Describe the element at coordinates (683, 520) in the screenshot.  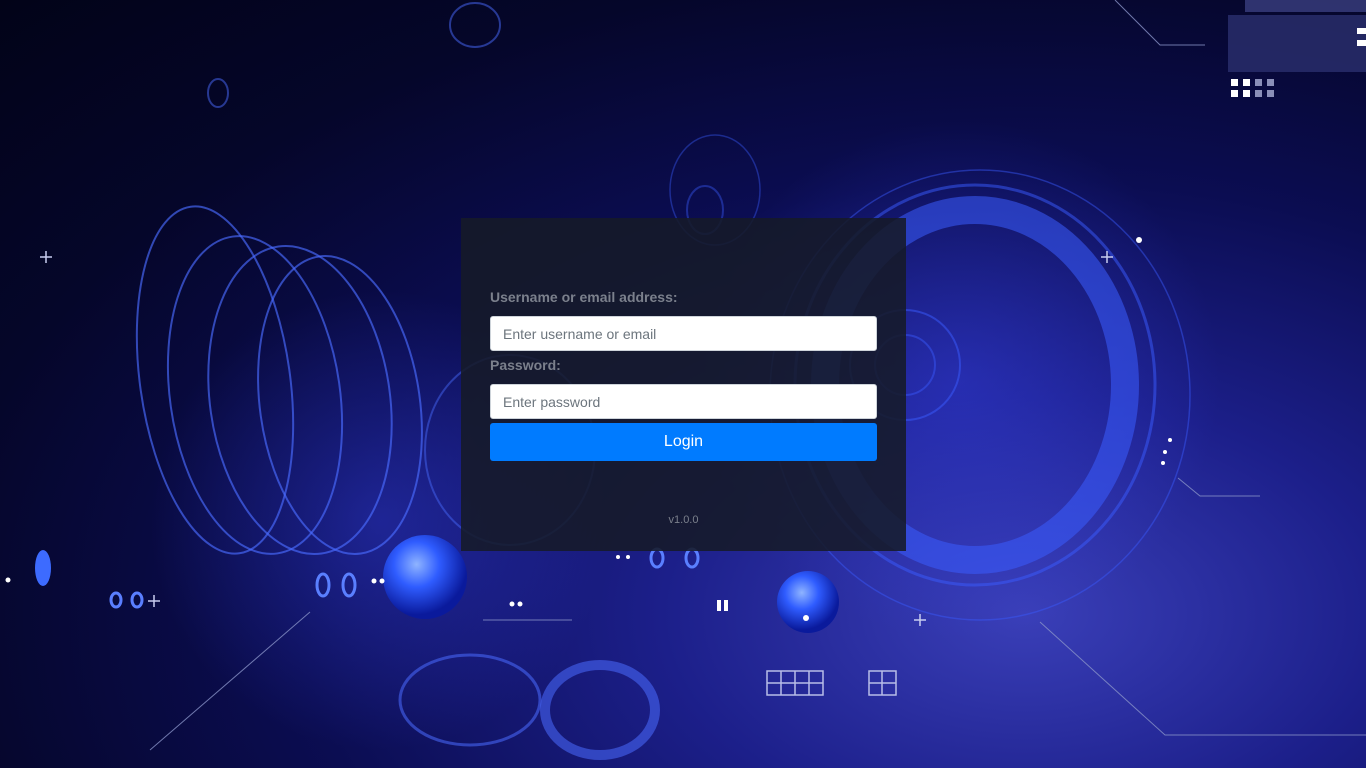
I see `version-label: v1.0.0` at that location.